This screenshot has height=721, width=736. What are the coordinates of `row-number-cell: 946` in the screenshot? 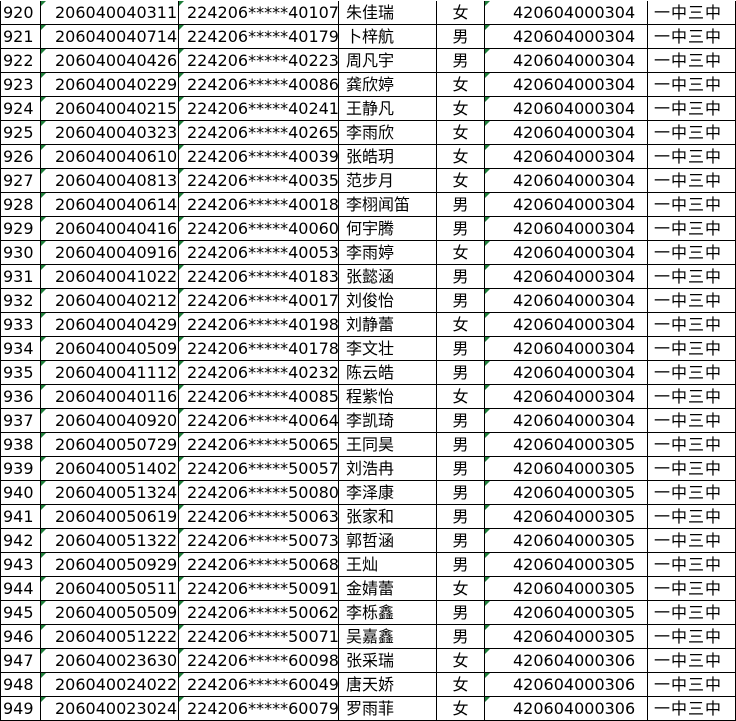 It's located at (20, 637).